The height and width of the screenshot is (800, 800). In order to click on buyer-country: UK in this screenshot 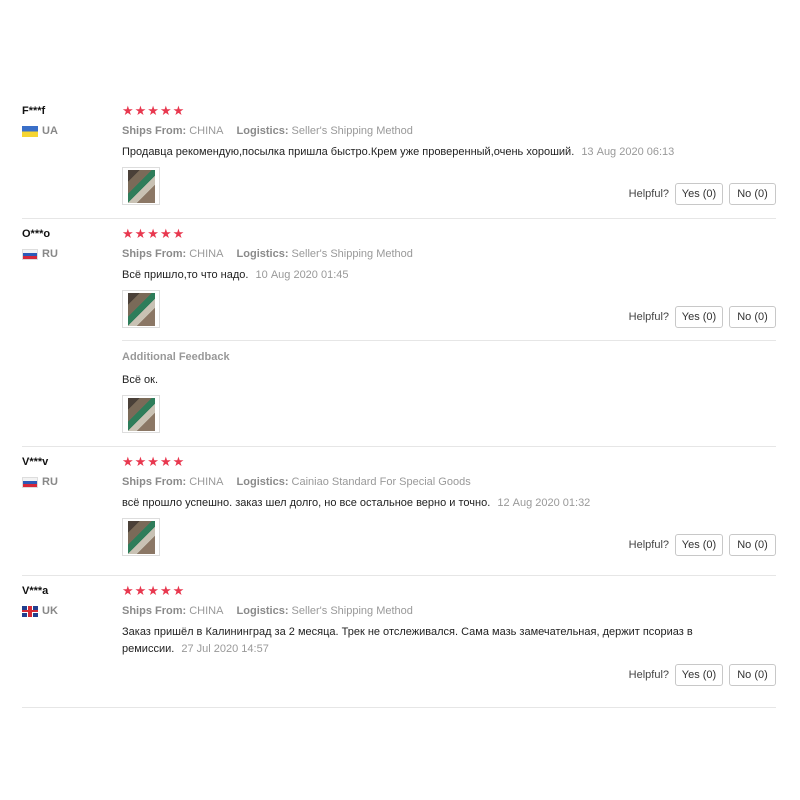, I will do `click(69, 611)`.